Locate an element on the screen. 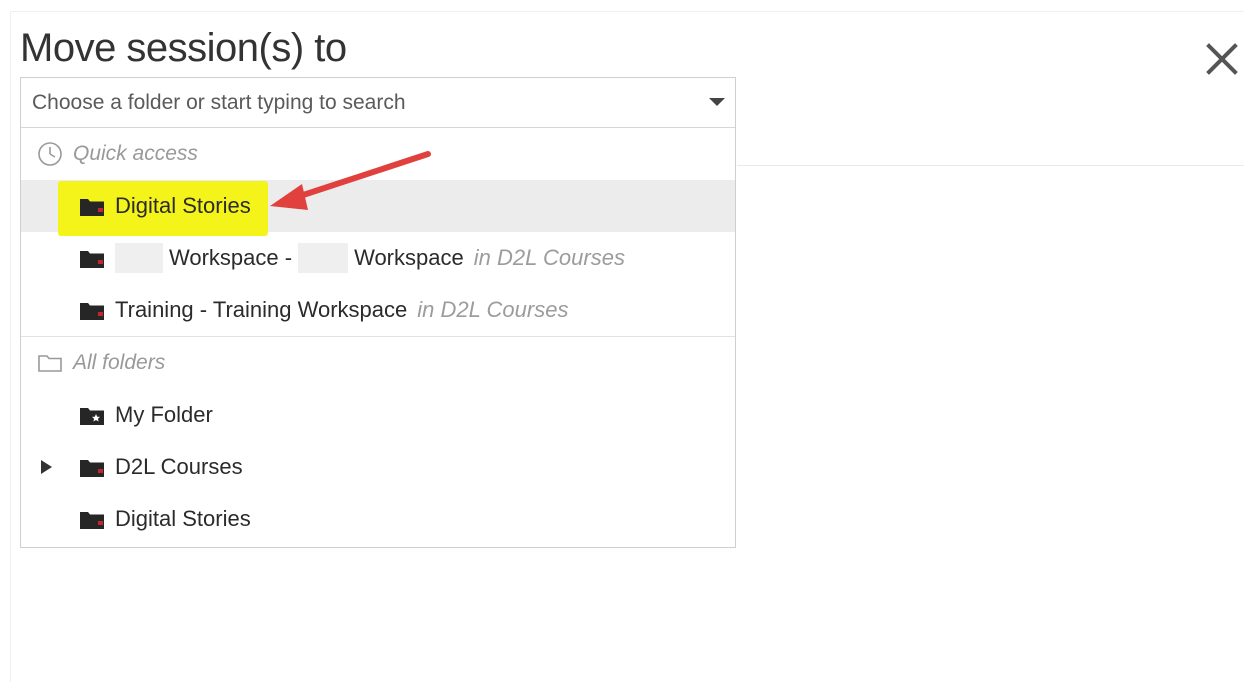 The width and height of the screenshot is (1244, 682). folder-item-d2l-courses: D2L Courses is located at coordinates (378, 467).